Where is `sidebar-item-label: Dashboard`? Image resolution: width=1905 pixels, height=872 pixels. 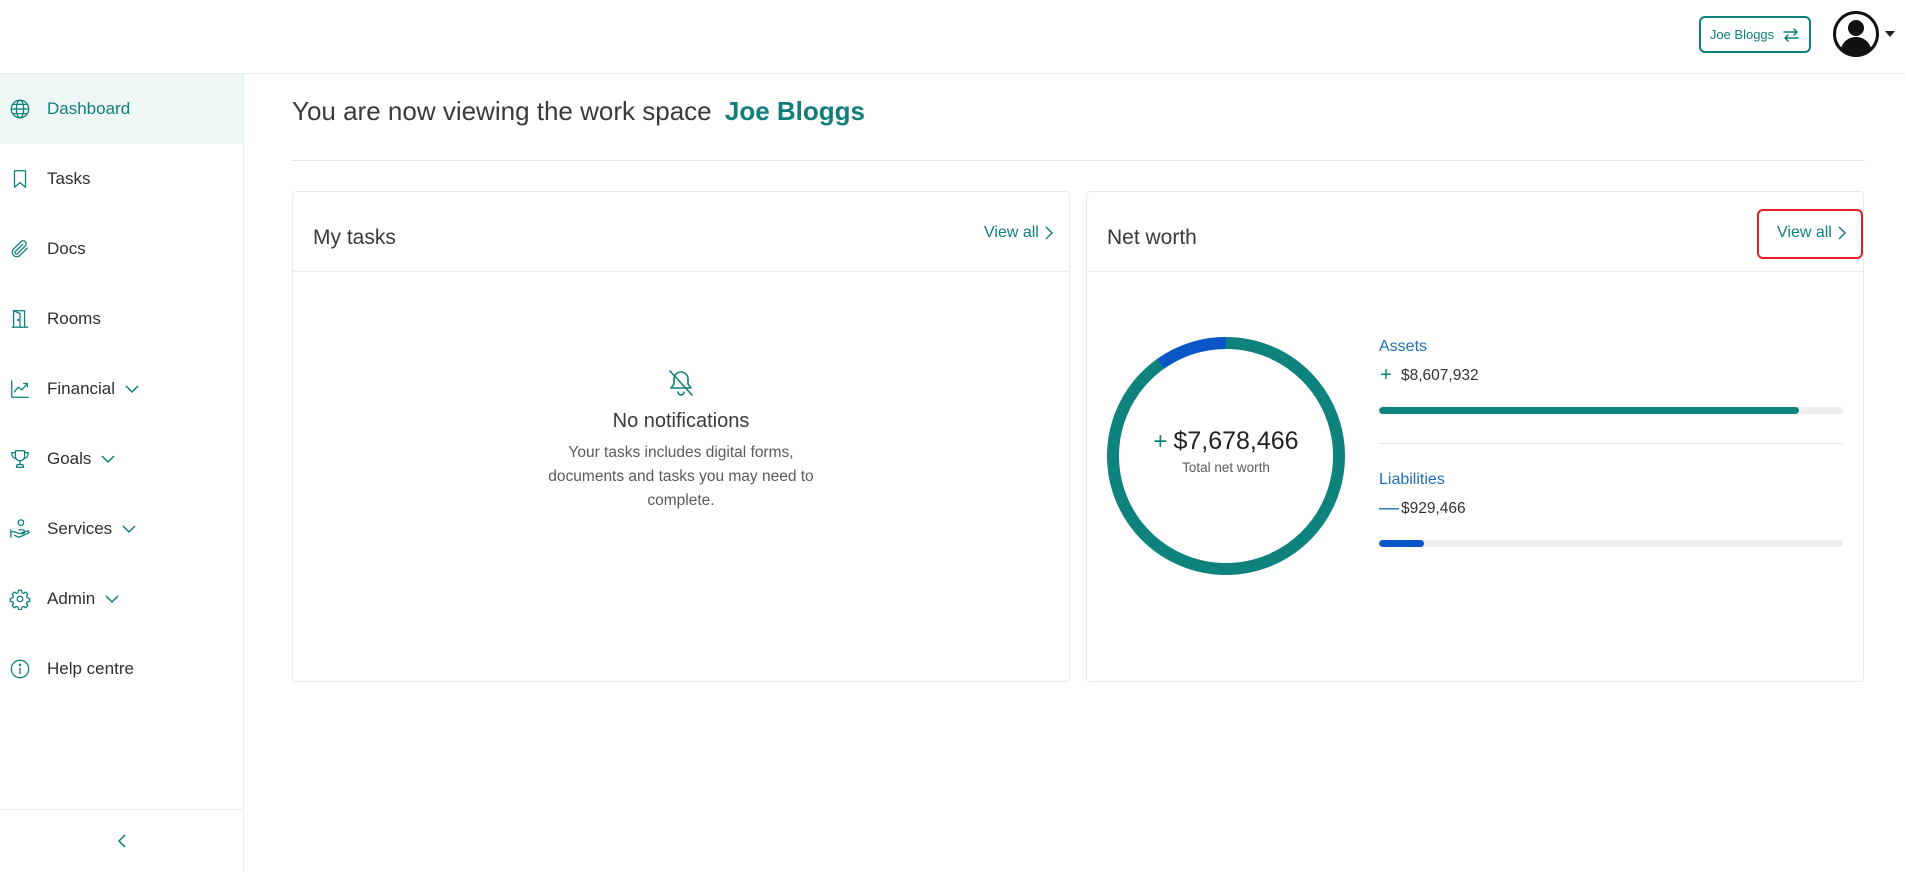 sidebar-item-label: Dashboard is located at coordinates (89, 108).